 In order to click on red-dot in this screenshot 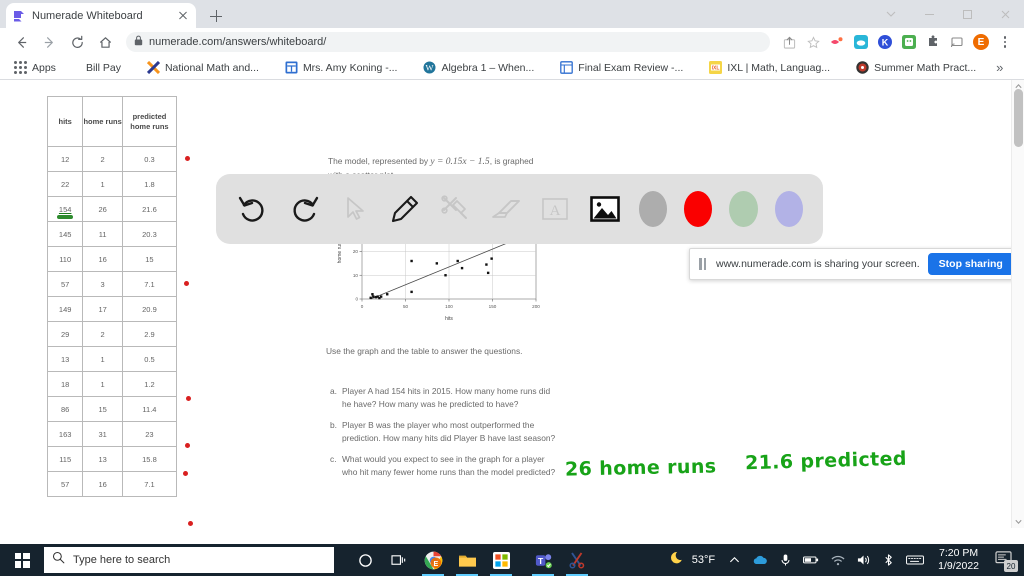, I will do `click(187, 158)`.